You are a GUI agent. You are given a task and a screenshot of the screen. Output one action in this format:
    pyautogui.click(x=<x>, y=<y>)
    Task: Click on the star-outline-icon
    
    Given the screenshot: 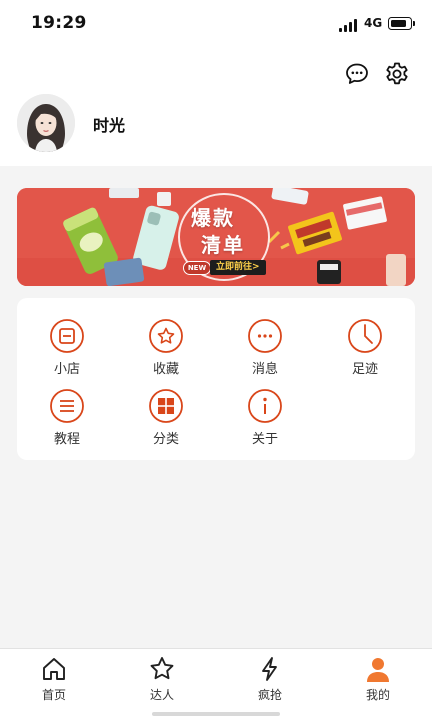 What is the action you would take?
    pyautogui.click(x=162, y=669)
    